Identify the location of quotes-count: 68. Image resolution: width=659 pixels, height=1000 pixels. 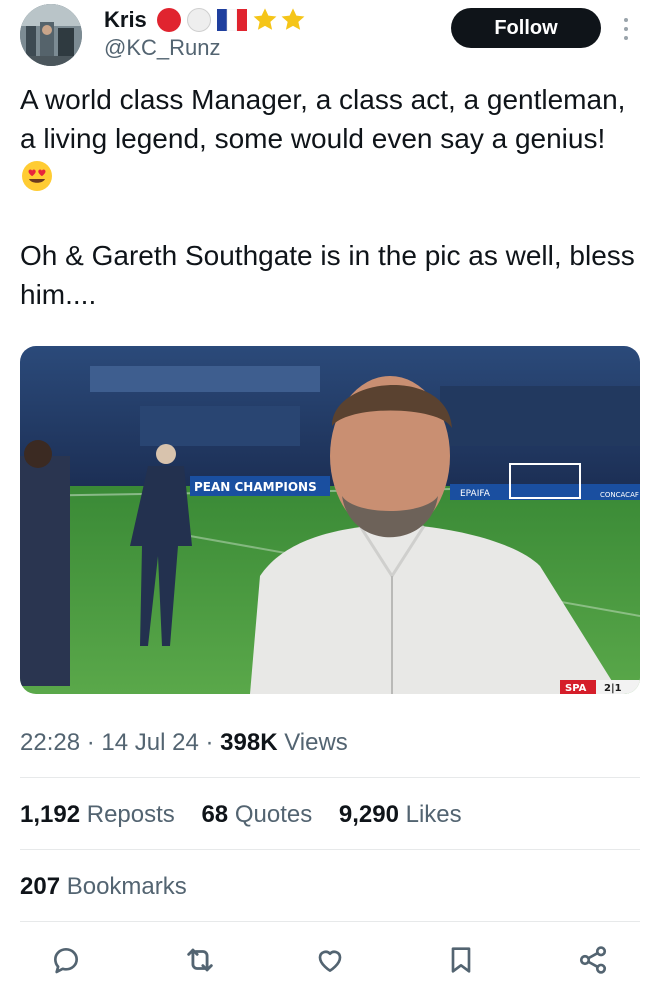
(215, 814).